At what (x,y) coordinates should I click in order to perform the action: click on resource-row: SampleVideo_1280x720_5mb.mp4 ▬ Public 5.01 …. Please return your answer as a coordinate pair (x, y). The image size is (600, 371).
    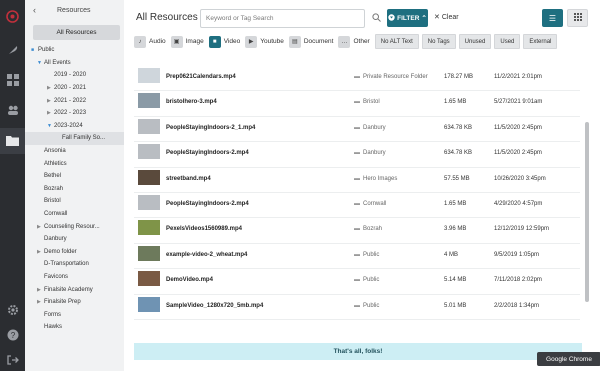
    Looking at the image, I should click on (357, 307).